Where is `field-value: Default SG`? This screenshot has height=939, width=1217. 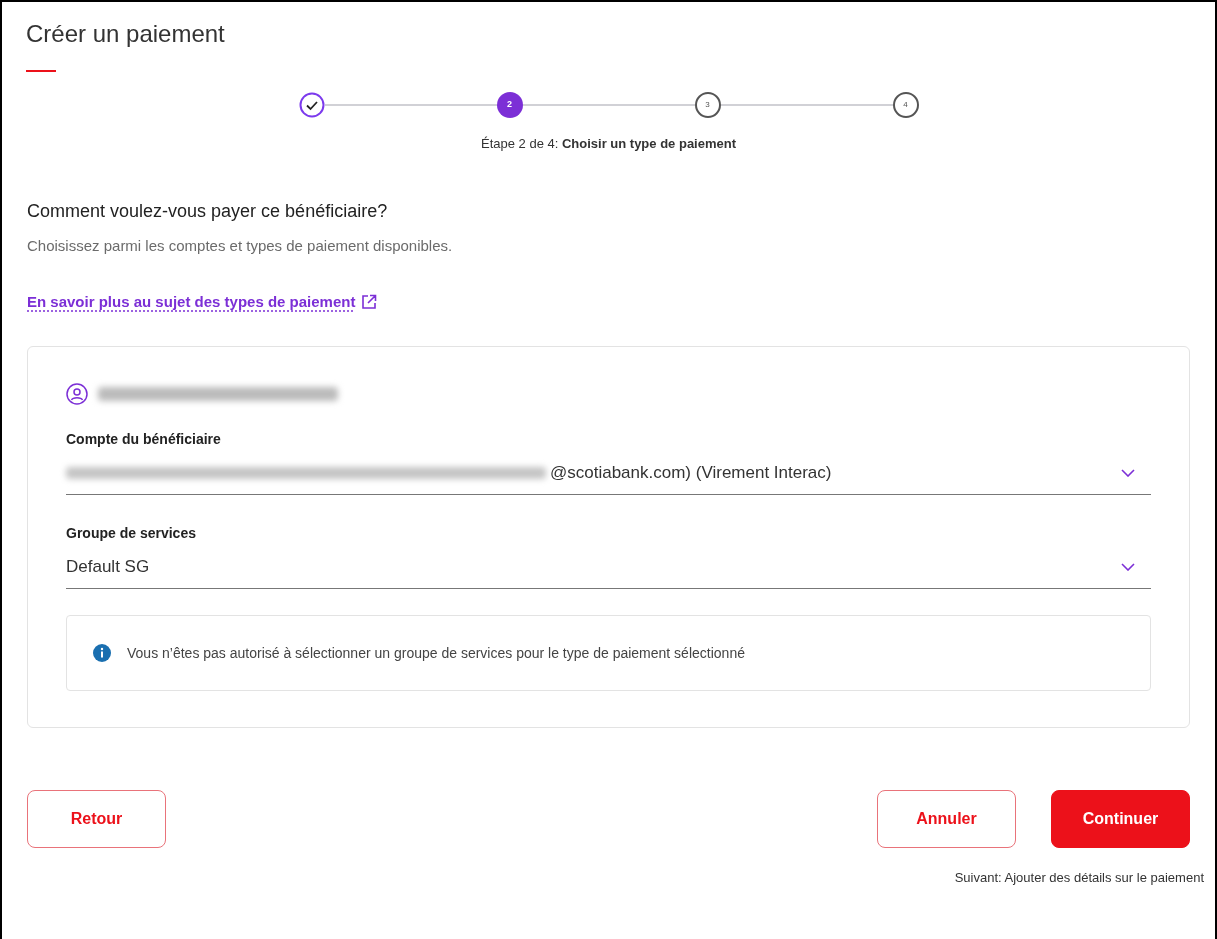 field-value: Default SG is located at coordinates (108, 566).